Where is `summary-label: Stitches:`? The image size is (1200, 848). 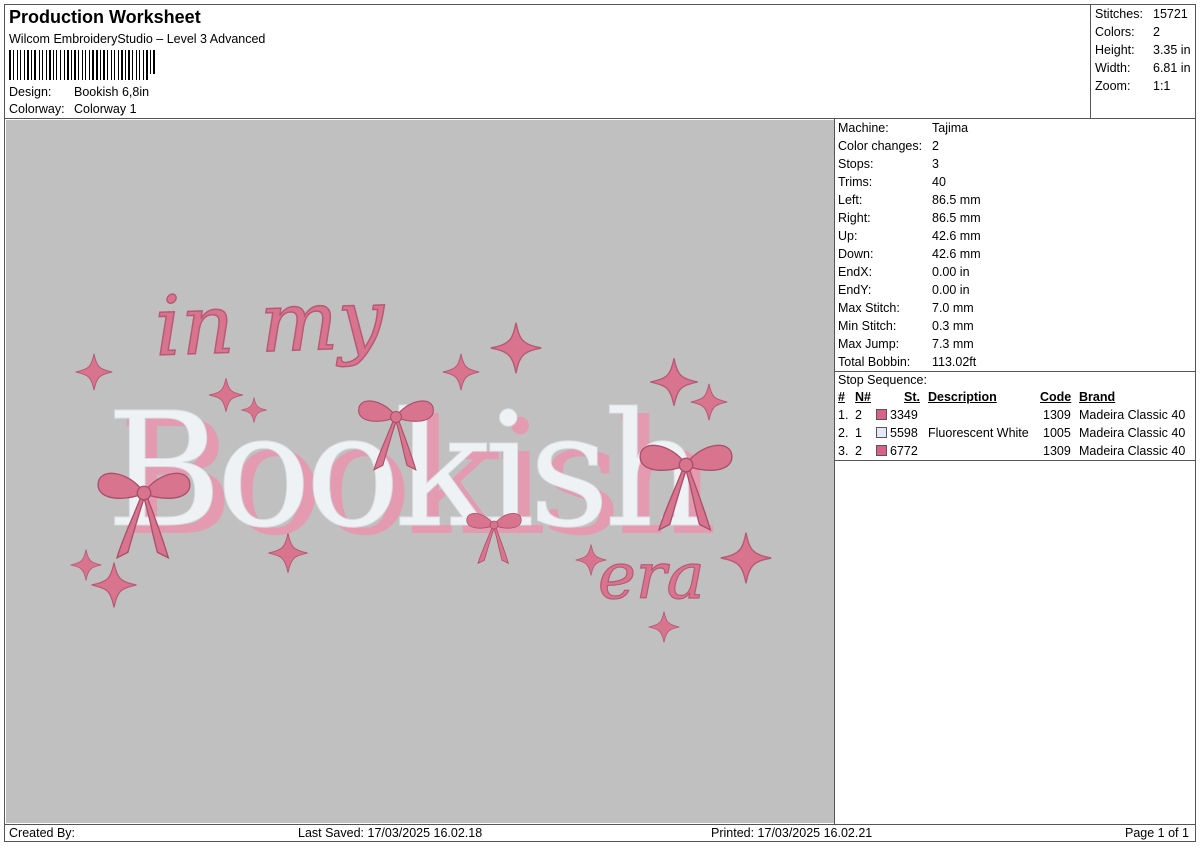 summary-label: Stitches: is located at coordinates (1119, 14).